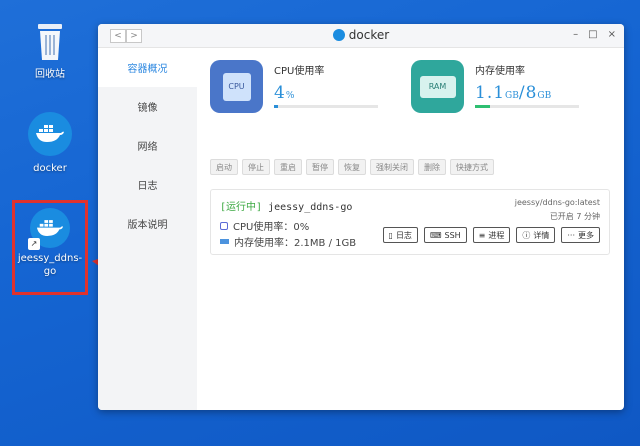 This screenshot has height=446, width=640. What do you see at coordinates (147, 184) in the screenshot?
I see `sidebar-item-logs: 日志` at bounding box center [147, 184].